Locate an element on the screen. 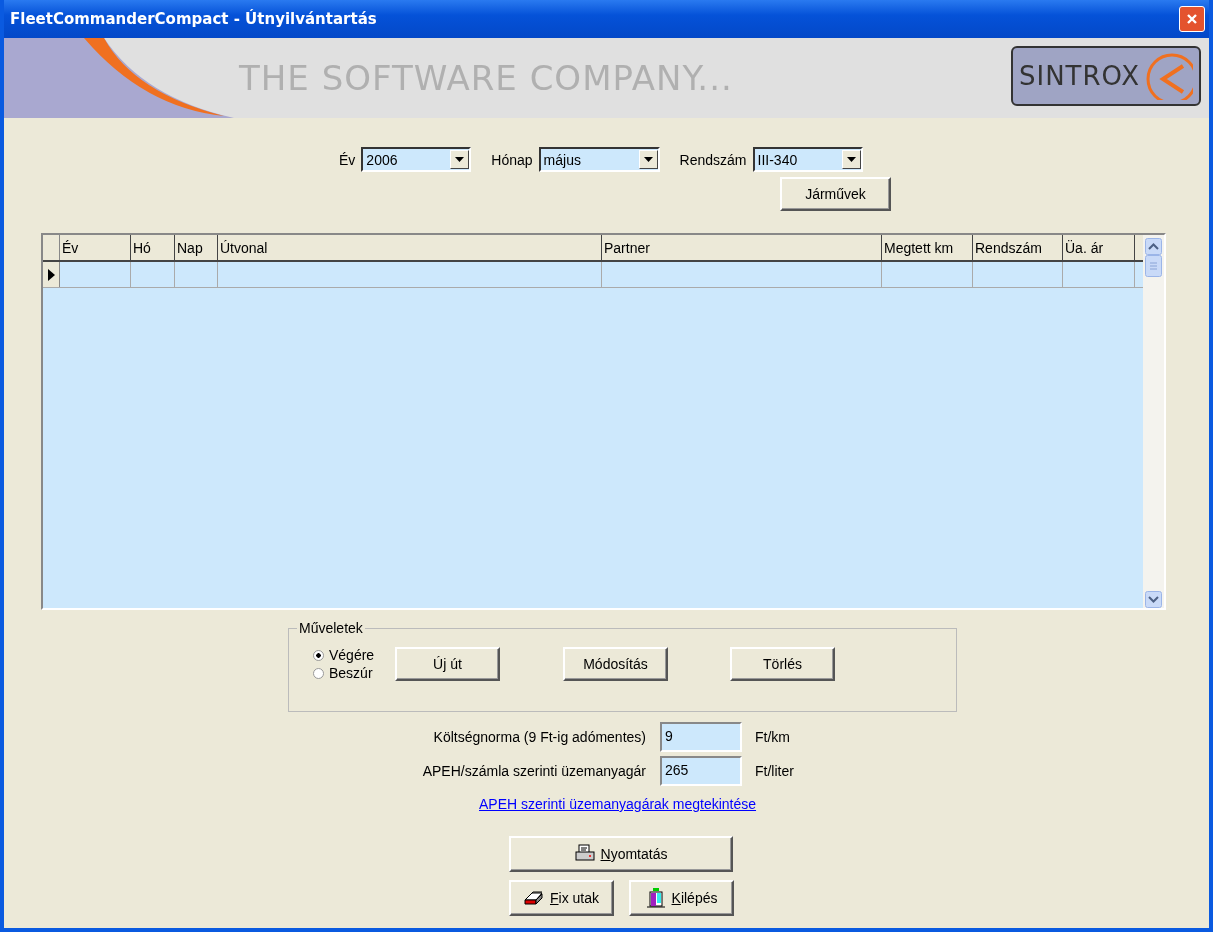  unit-label: Ft/liter is located at coordinates (774, 771).